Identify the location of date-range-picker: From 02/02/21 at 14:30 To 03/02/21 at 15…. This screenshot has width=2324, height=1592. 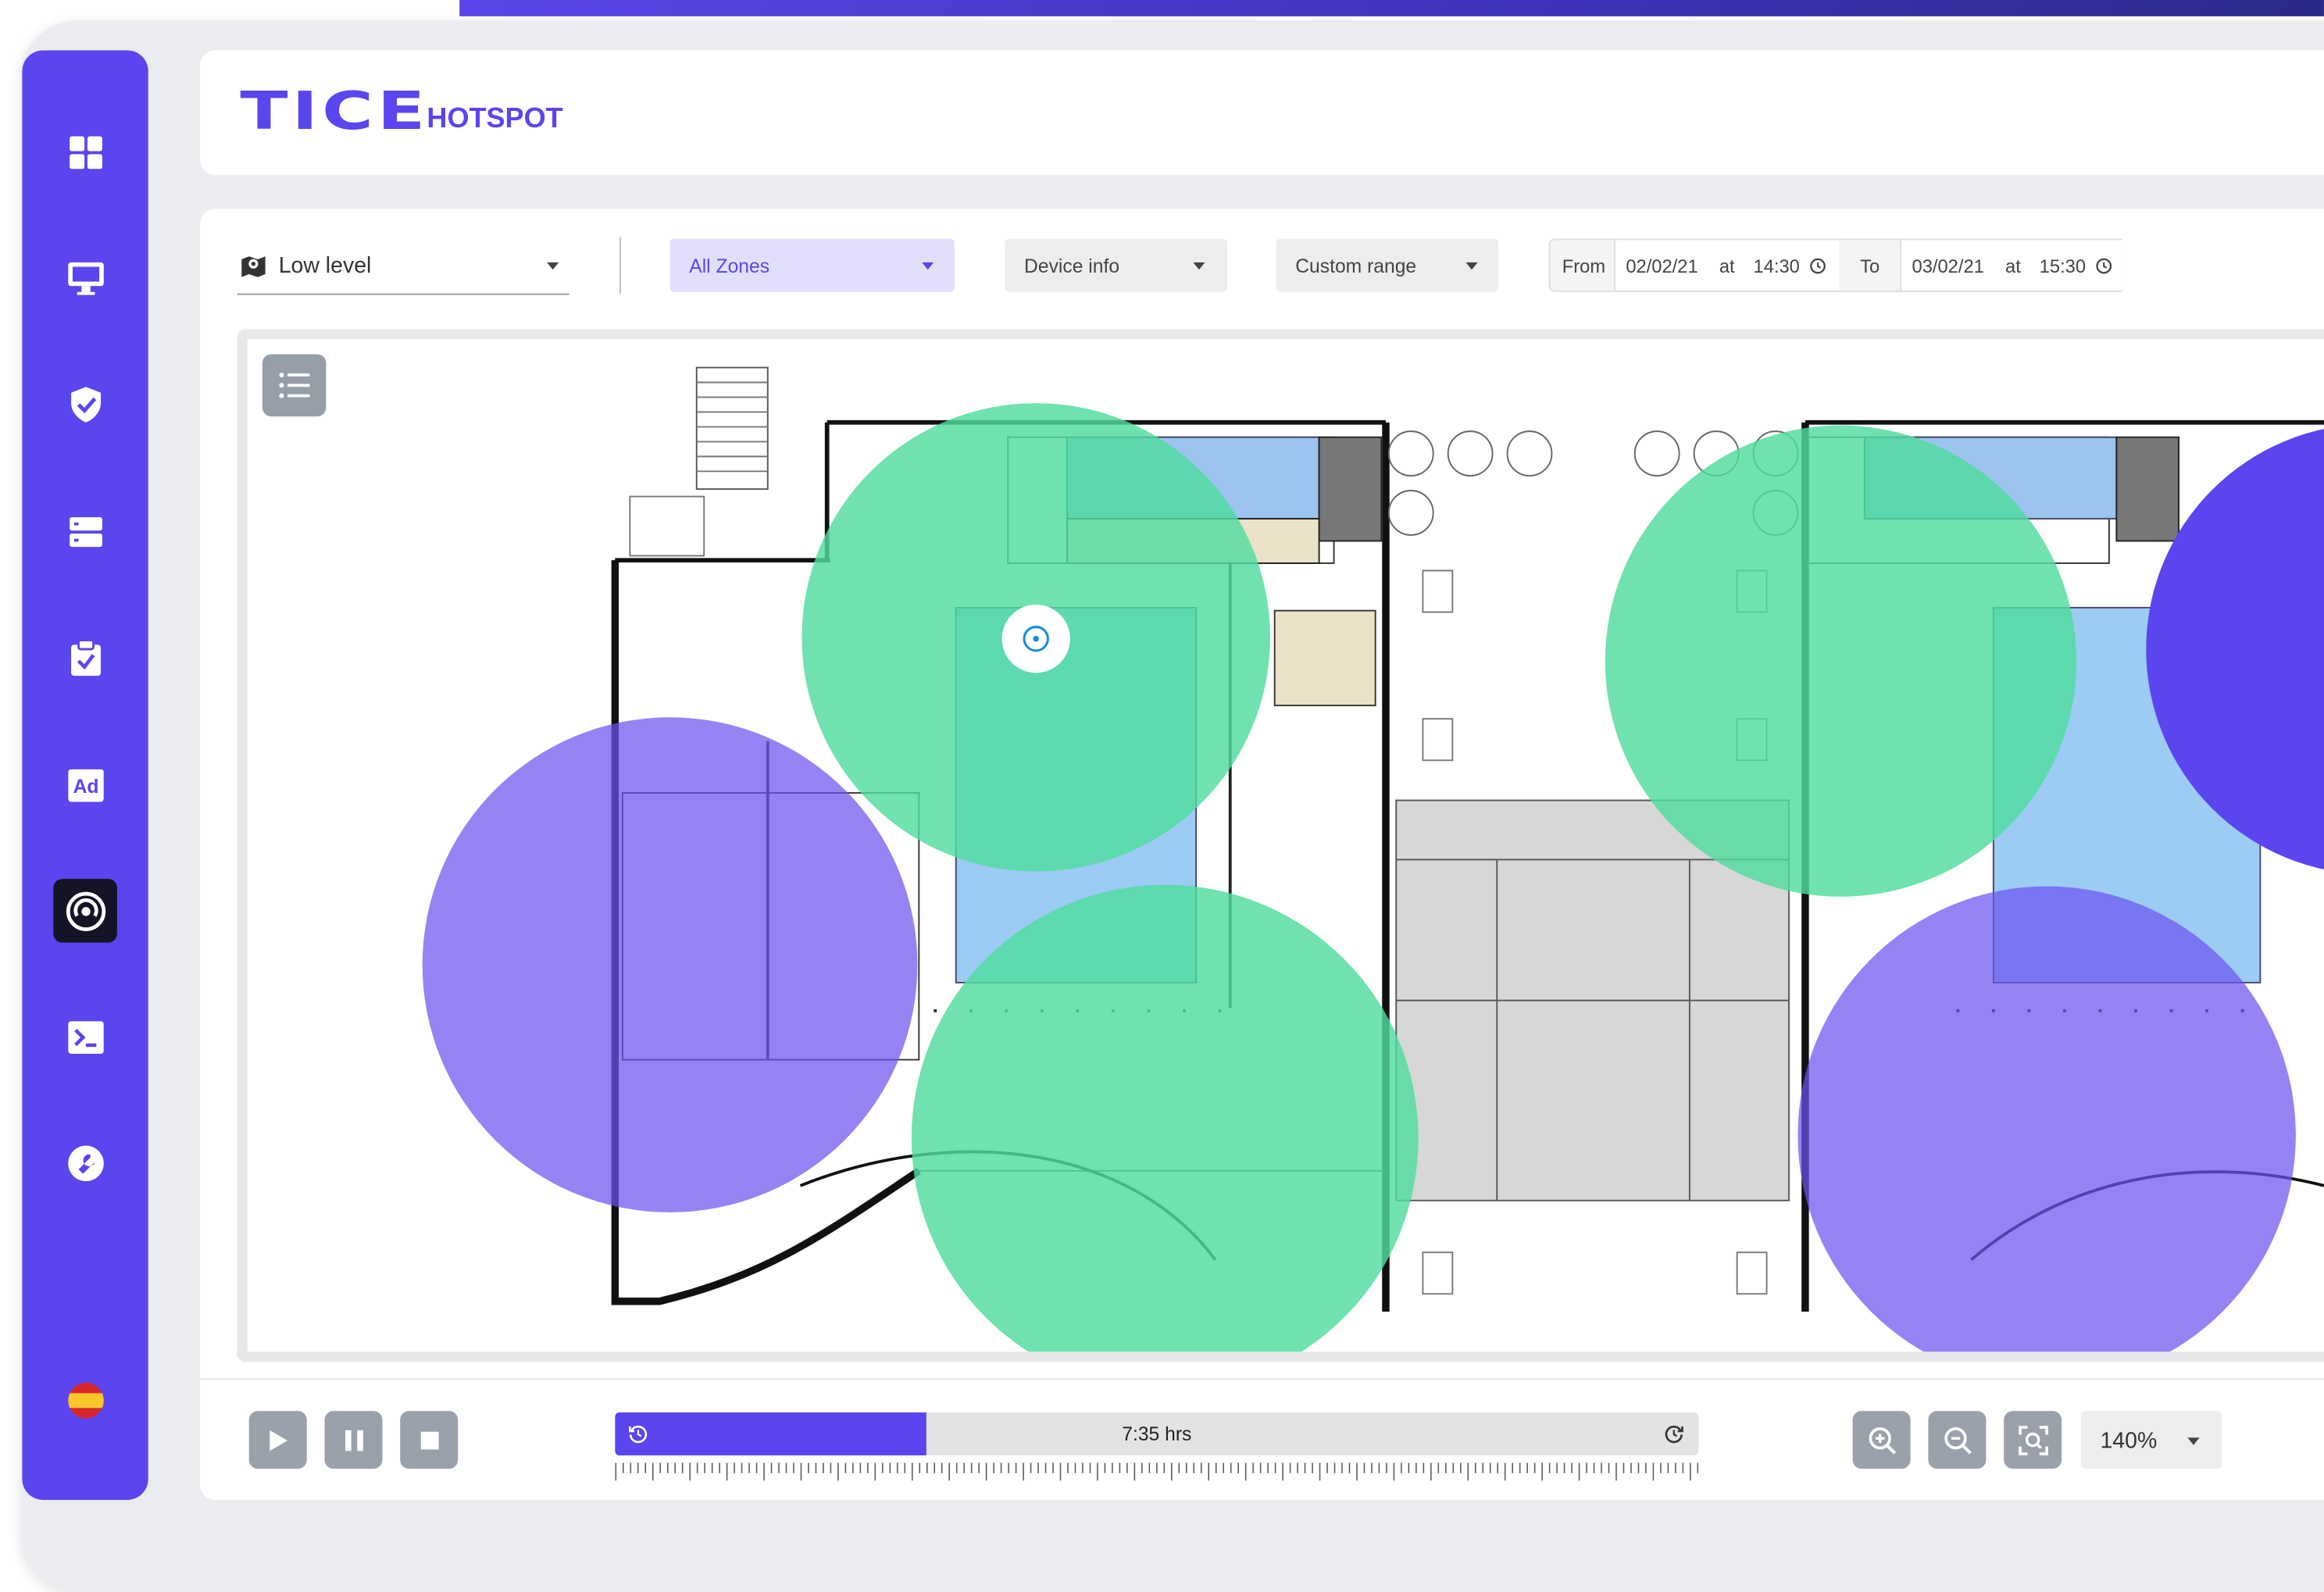
(1837, 265).